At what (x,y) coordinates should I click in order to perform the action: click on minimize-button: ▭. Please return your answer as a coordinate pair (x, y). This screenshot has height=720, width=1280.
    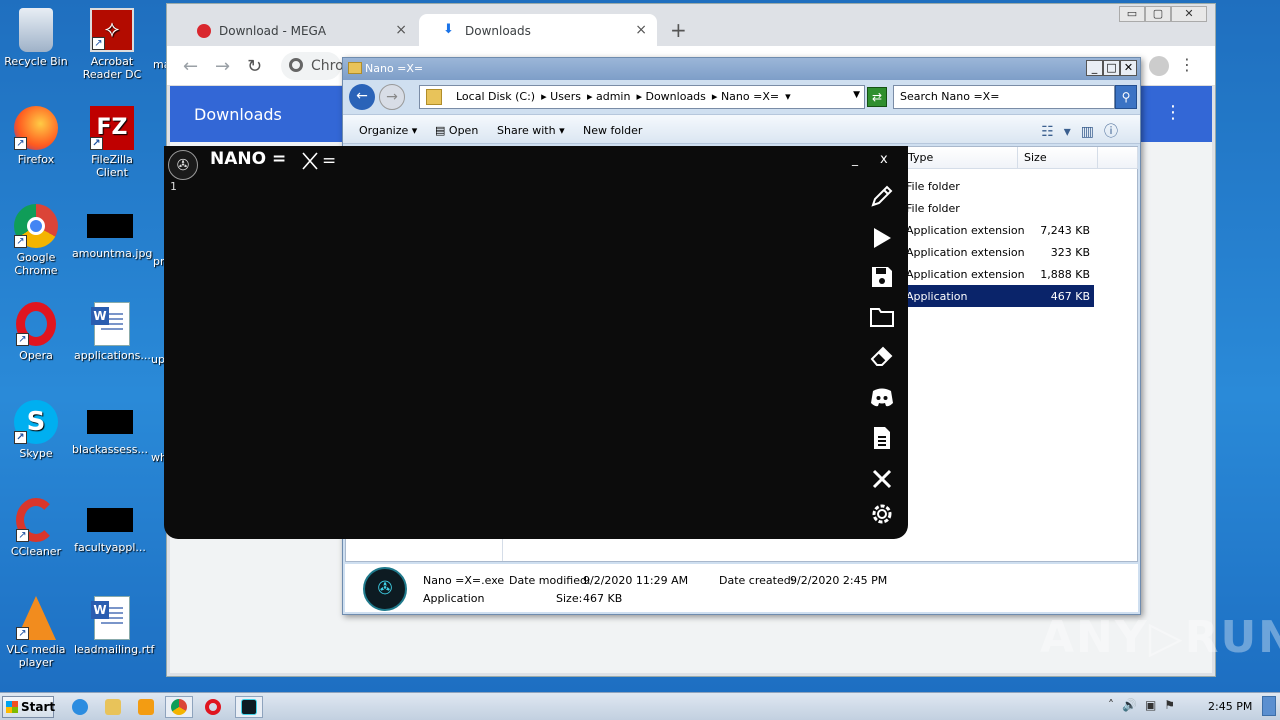
    Looking at the image, I should click on (1132, 14).